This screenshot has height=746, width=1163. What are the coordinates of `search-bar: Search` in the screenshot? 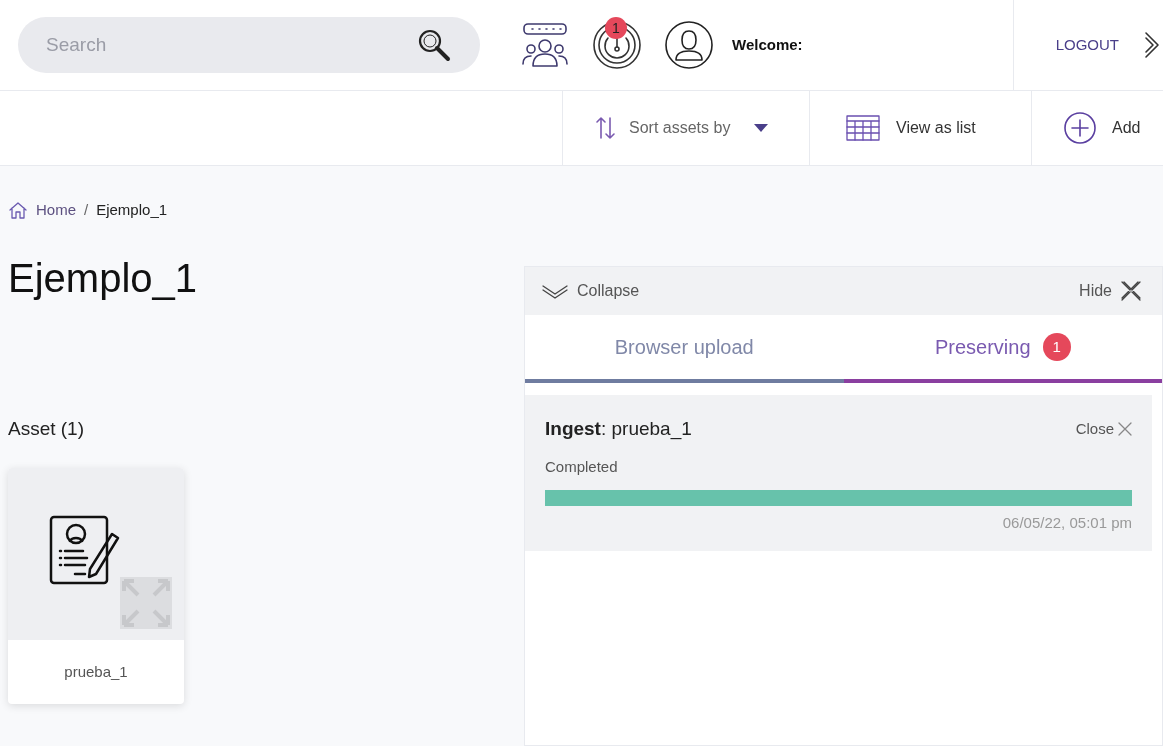 It's located at (249, 45).